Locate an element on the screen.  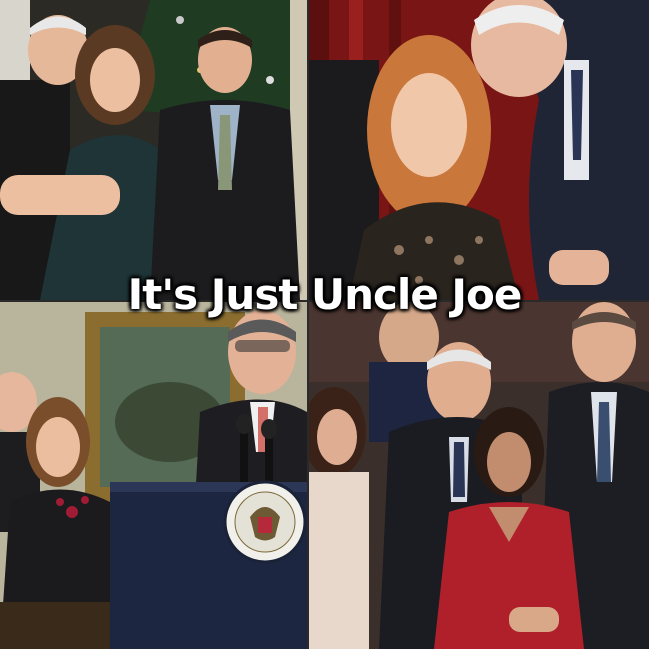
divider-vertical is located at coordinates (308, 324).